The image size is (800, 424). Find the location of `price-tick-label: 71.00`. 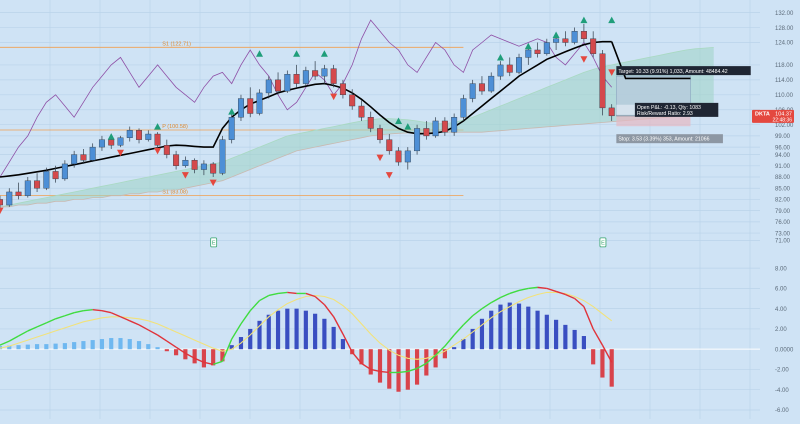

price-tick-label: 71.00 is located at coordinates (783, 242).